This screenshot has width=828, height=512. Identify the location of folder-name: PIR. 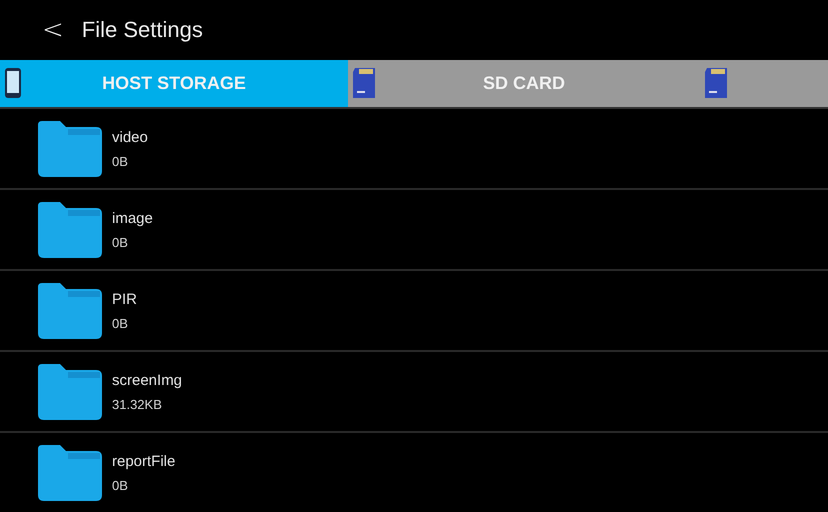
(125, 299).